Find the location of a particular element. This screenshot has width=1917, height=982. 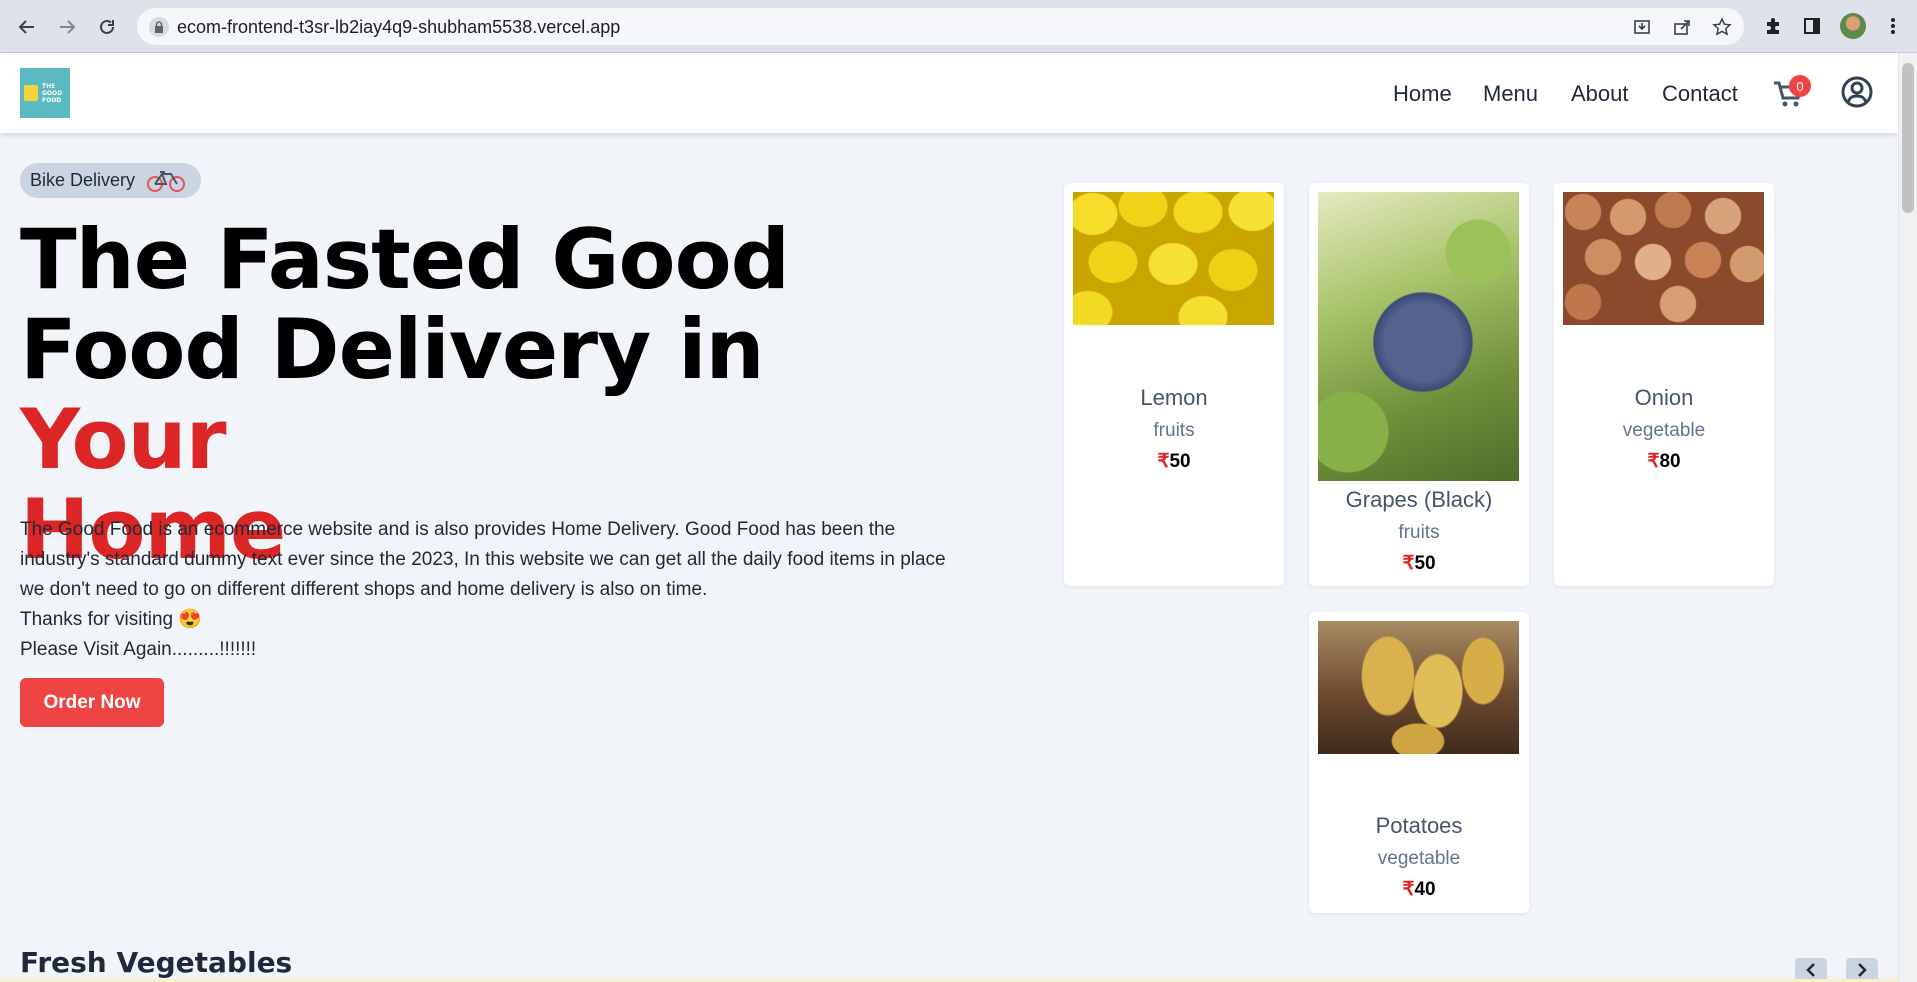

bike-delivery-badge: Bike Delivery is located at coordinates (111, 180).